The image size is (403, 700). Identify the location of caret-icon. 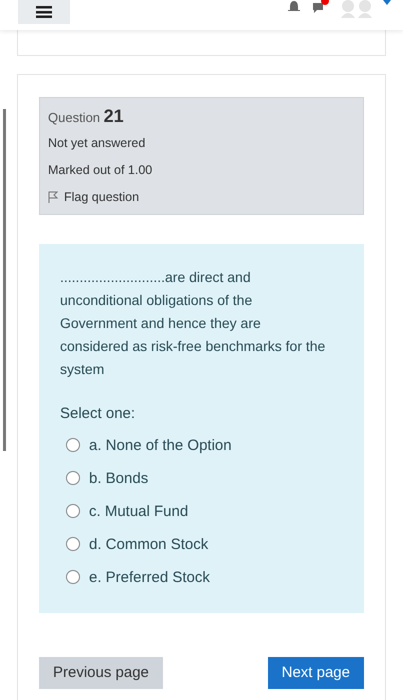
(387, 3).